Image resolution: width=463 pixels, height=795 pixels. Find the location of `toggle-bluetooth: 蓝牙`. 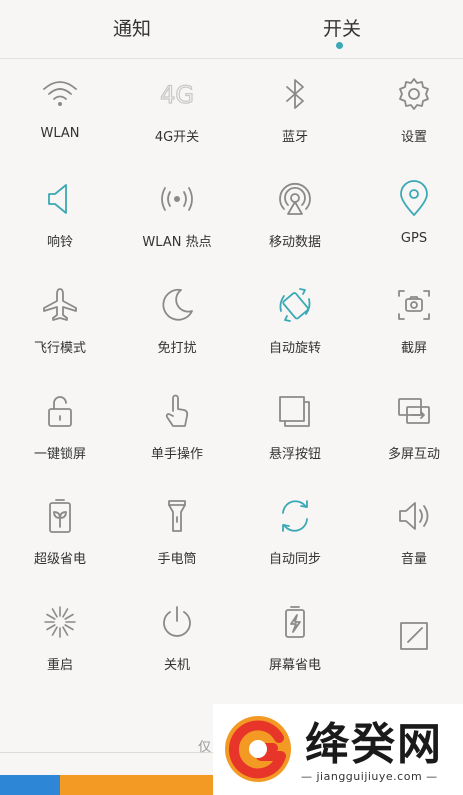

toggle-bluetooth: 蓝牙 is located at coordinates (295, 114).